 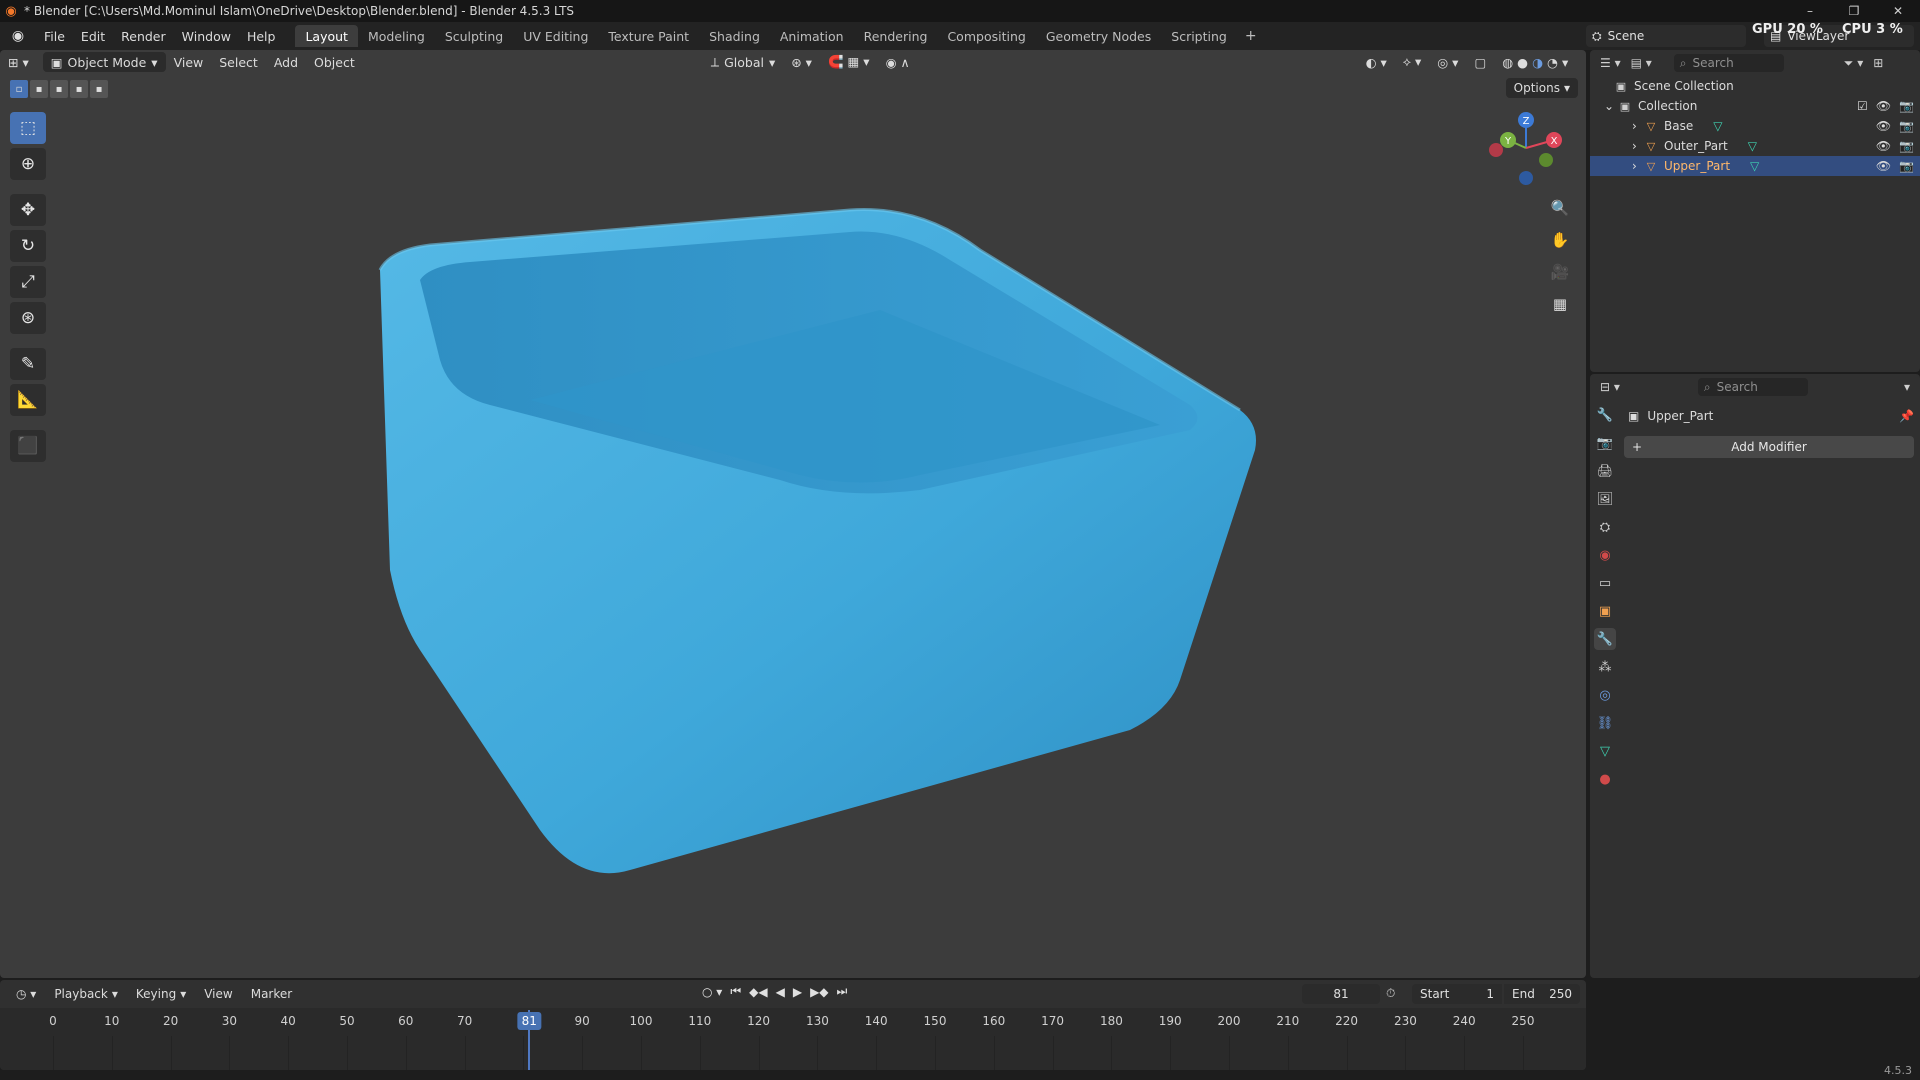 What do you see at coordinates (1480, 62) in the screenshot?
I see `xray-icon: ▢` at bounding box center [1480, 62].